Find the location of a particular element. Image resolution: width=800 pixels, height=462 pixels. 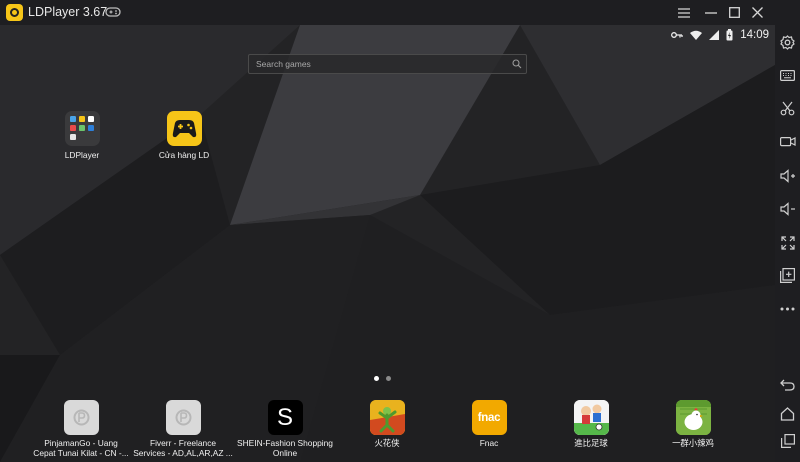

page-indicator is located at coordinates (382, 378).